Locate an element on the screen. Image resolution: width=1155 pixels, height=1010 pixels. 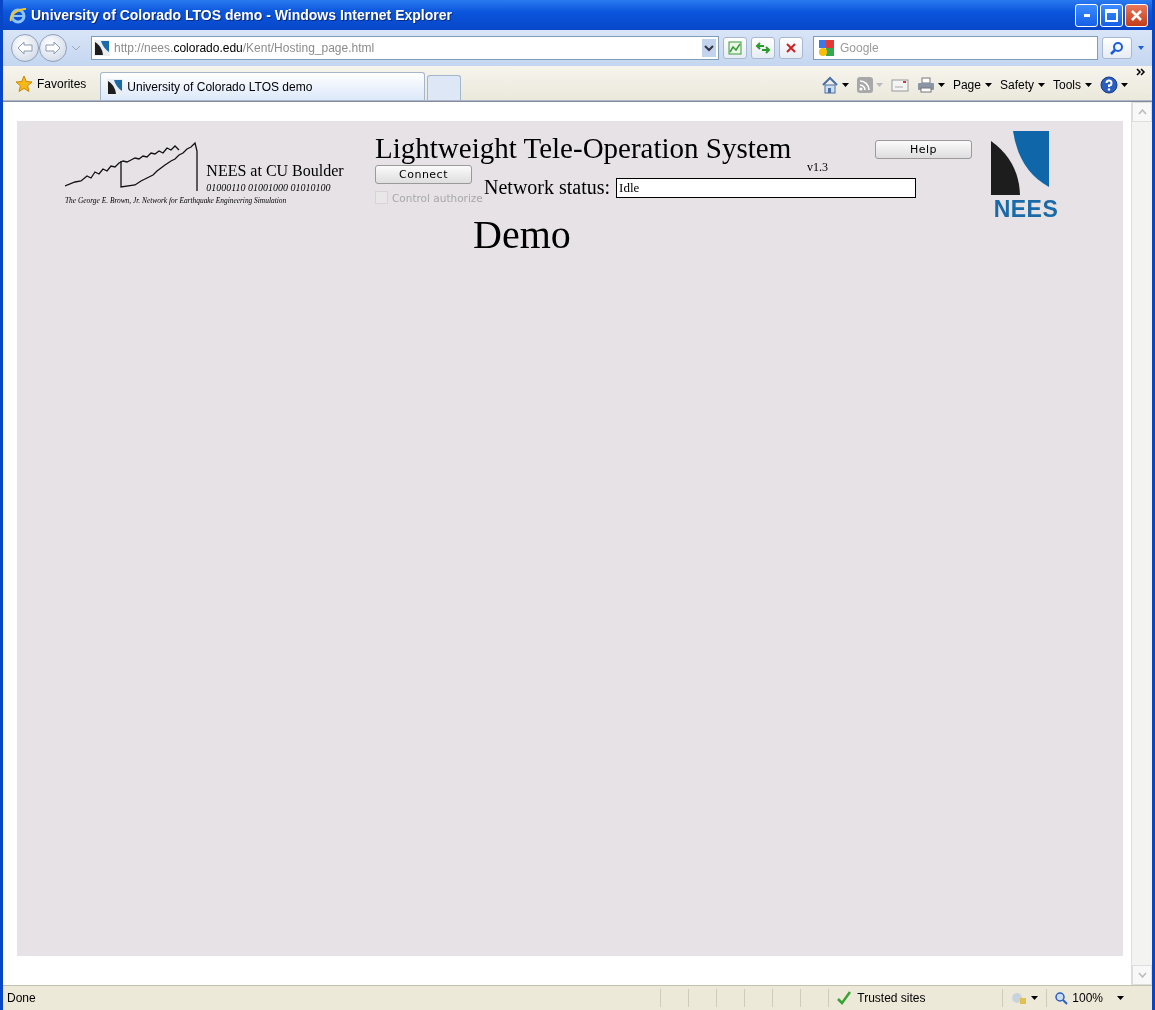
help-icon is located at coordinates (1109, 85).